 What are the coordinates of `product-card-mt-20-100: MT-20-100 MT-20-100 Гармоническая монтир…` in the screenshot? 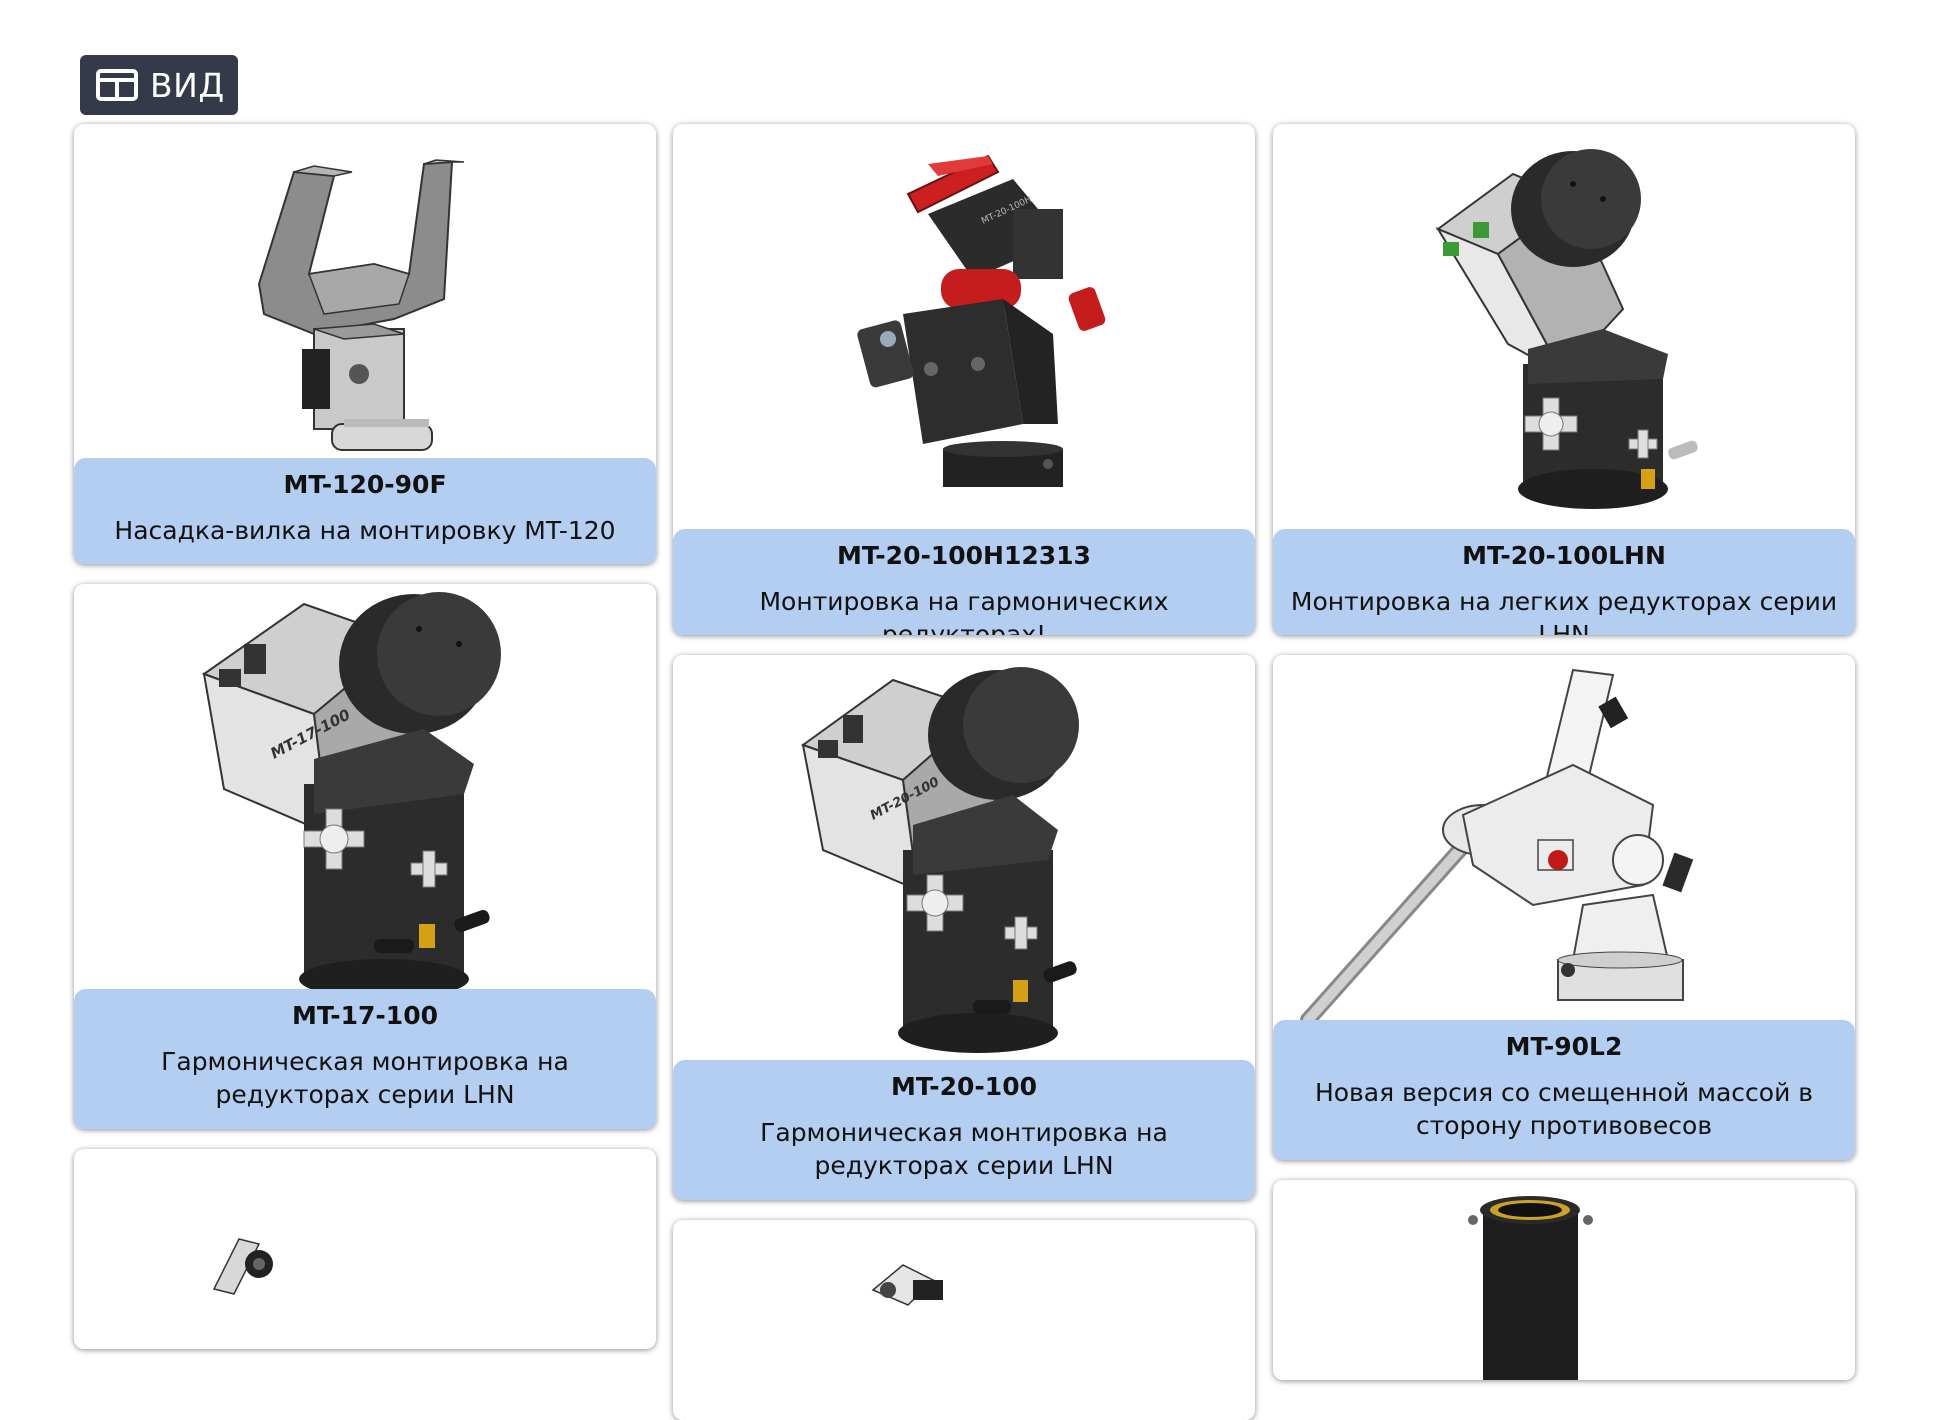 It's located at (964, 927).